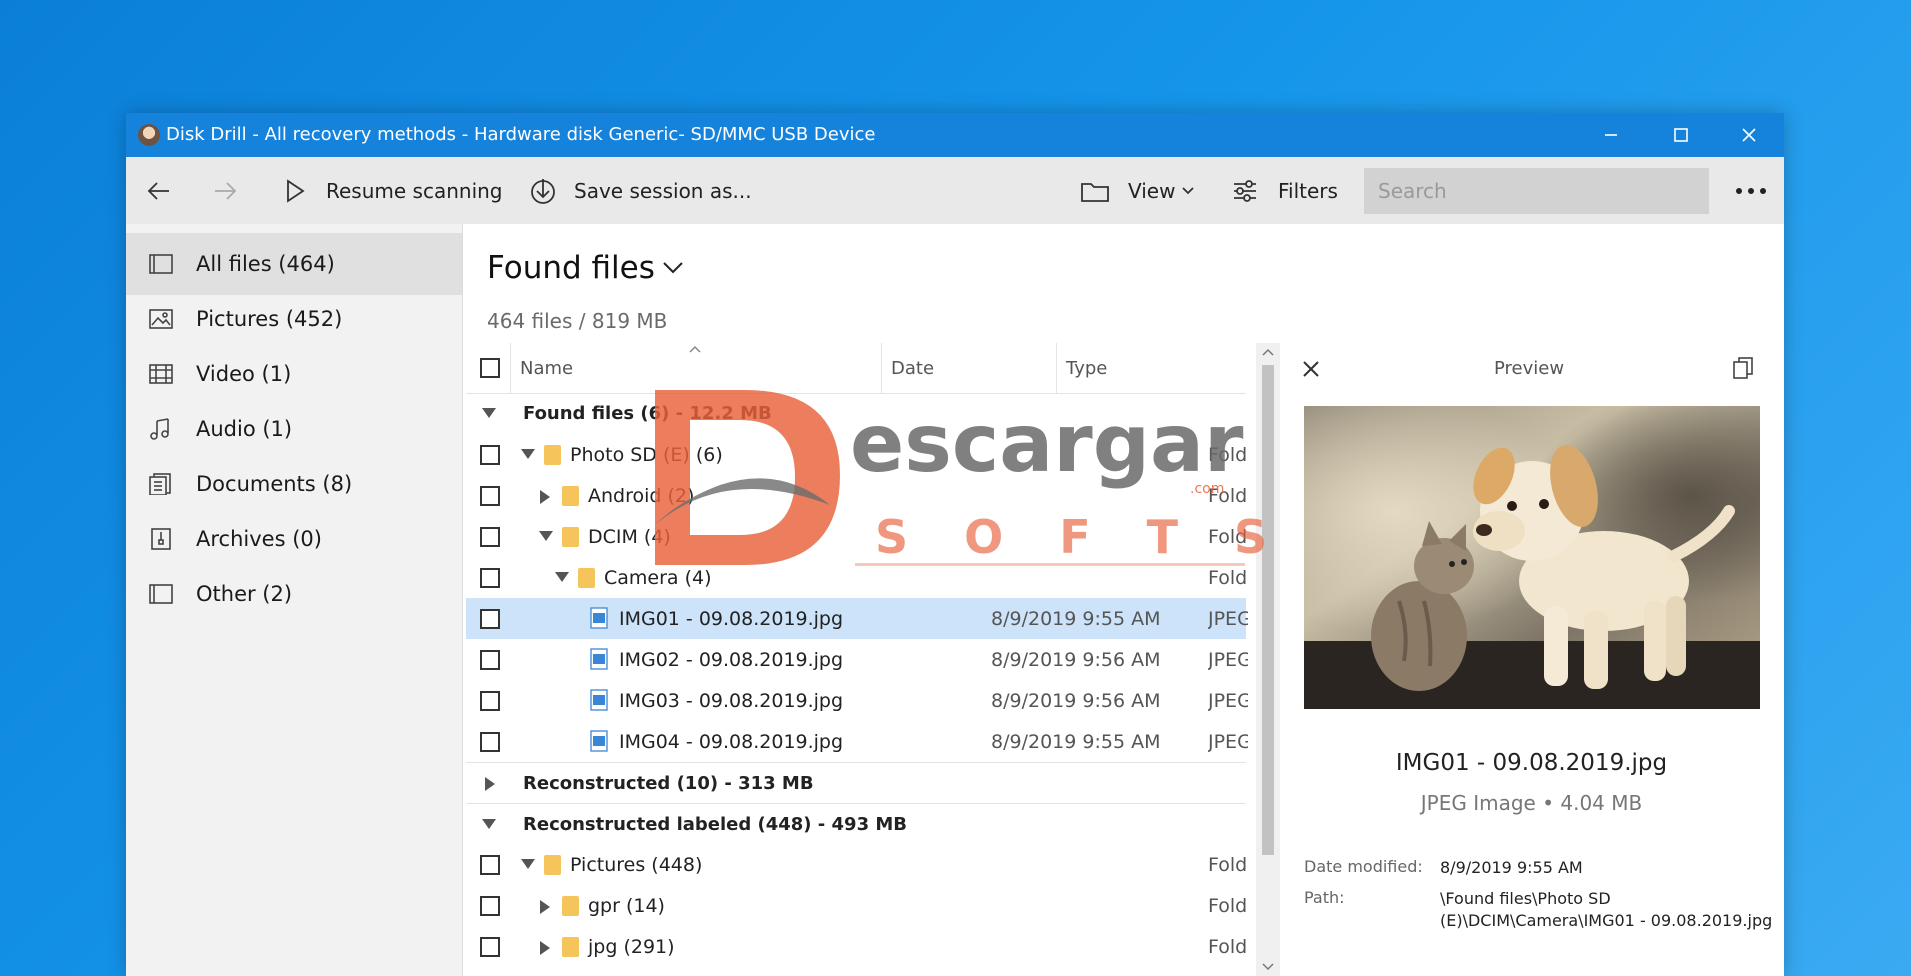 The image size is (1911, 976). Describe the element at coordinates (1531, 763) in the screenshot. I see `preview-file-name: IMG01 - 09.08.2019.jpg` at that location.